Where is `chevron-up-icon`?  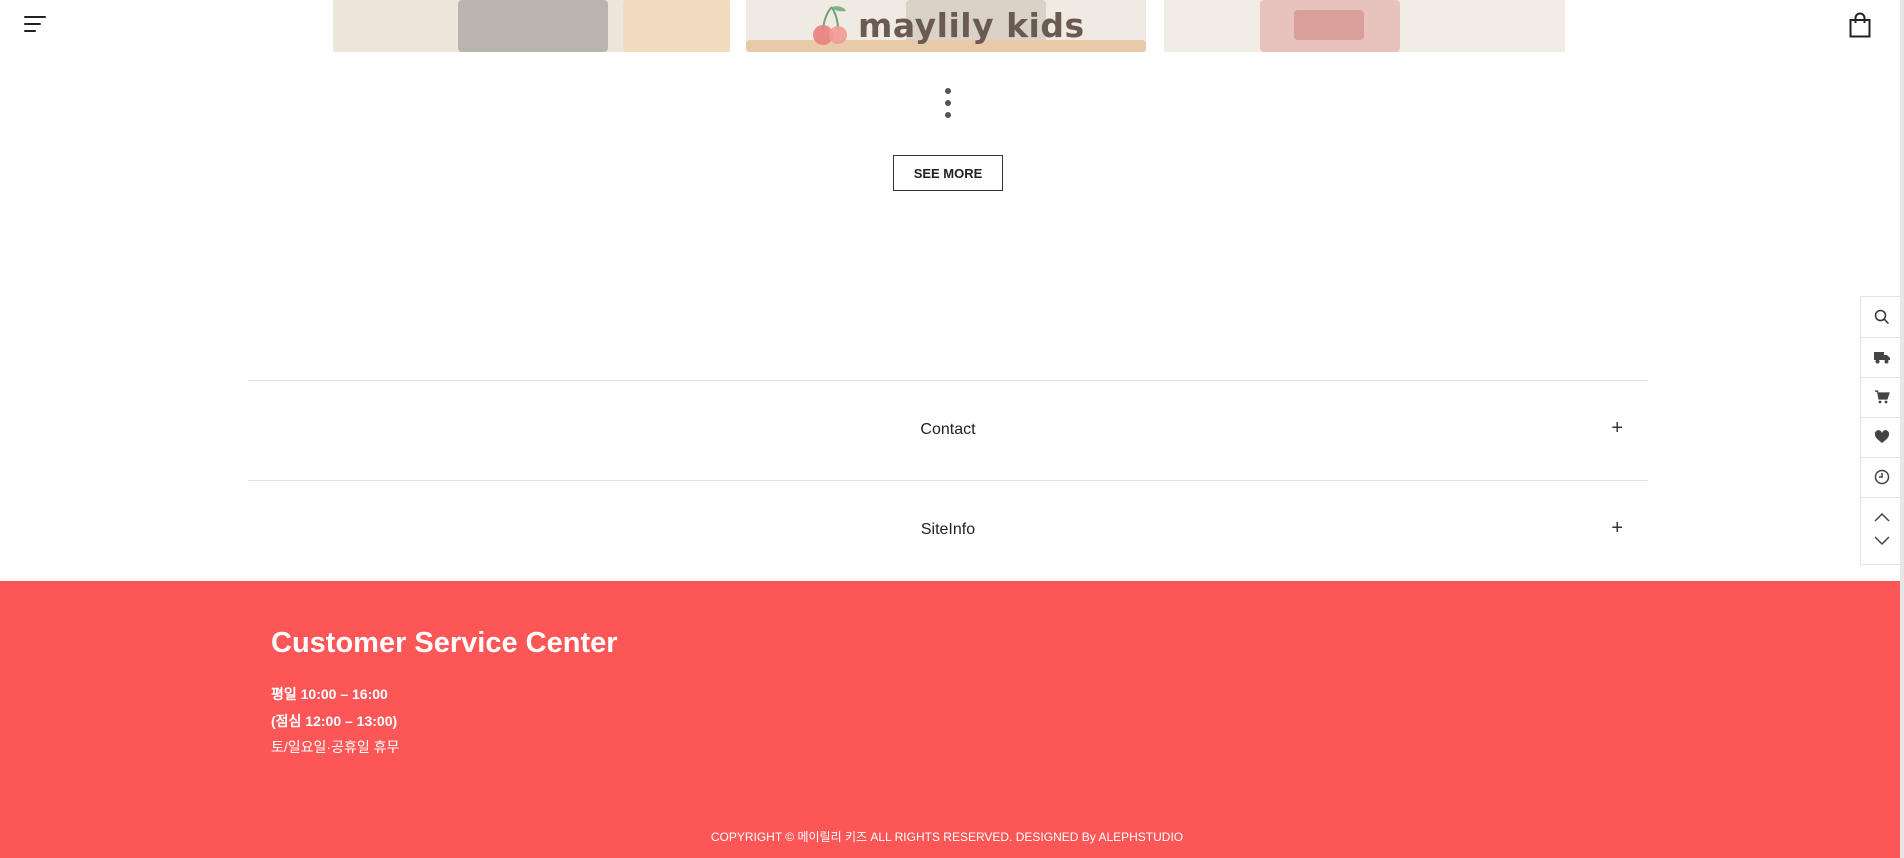
chevron-up-icon is located at coordinates (1882, 517).